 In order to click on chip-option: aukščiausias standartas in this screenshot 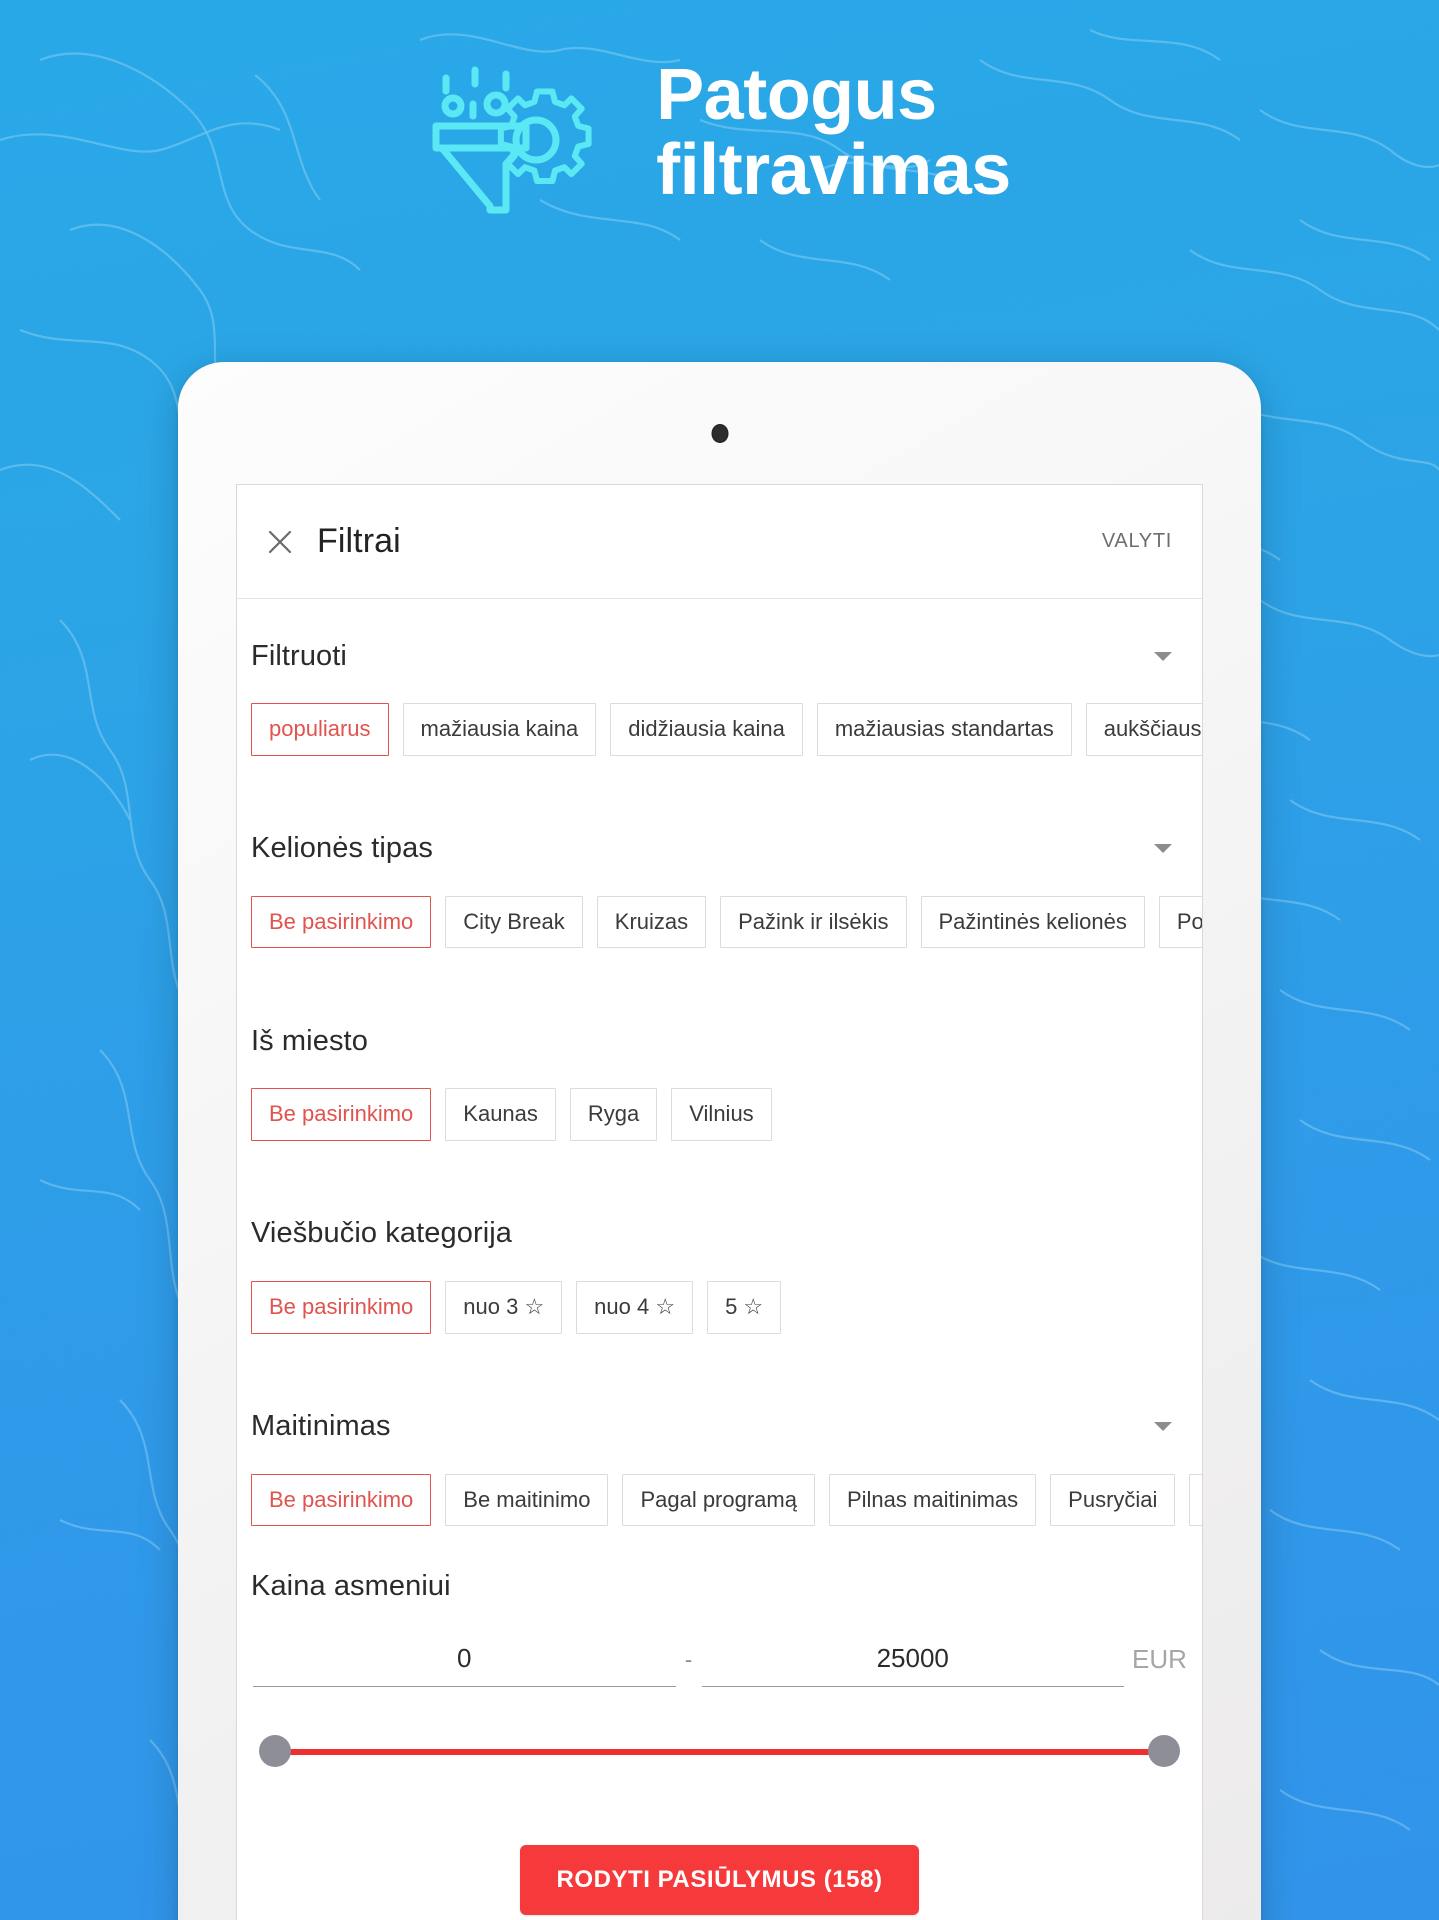, I will do `click(1143, 729)`.